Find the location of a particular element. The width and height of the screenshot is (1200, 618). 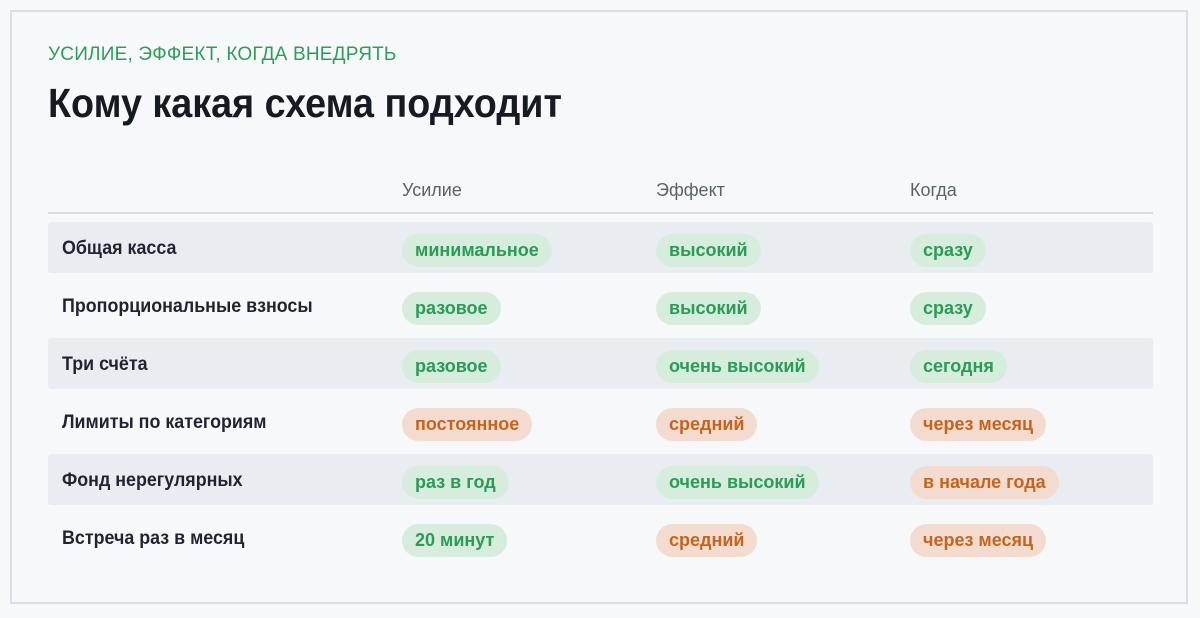

page-title: Кому какая схема подходит is located at coordinates (305, 103).